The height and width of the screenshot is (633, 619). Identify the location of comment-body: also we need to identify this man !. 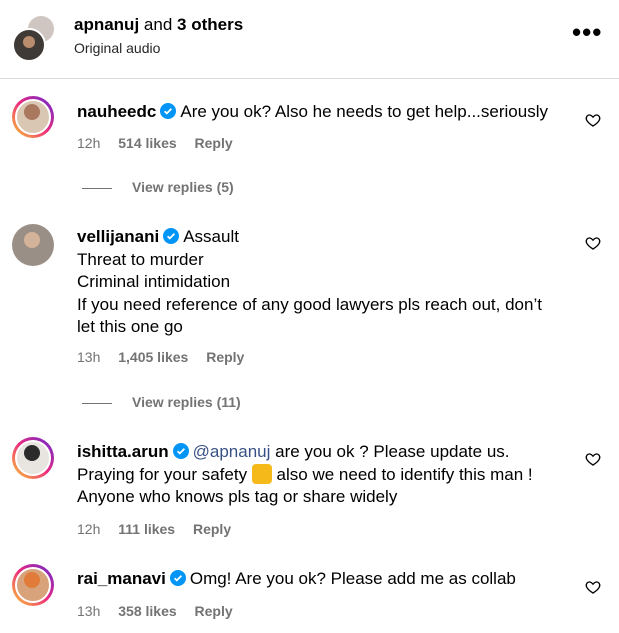
(404, 474).